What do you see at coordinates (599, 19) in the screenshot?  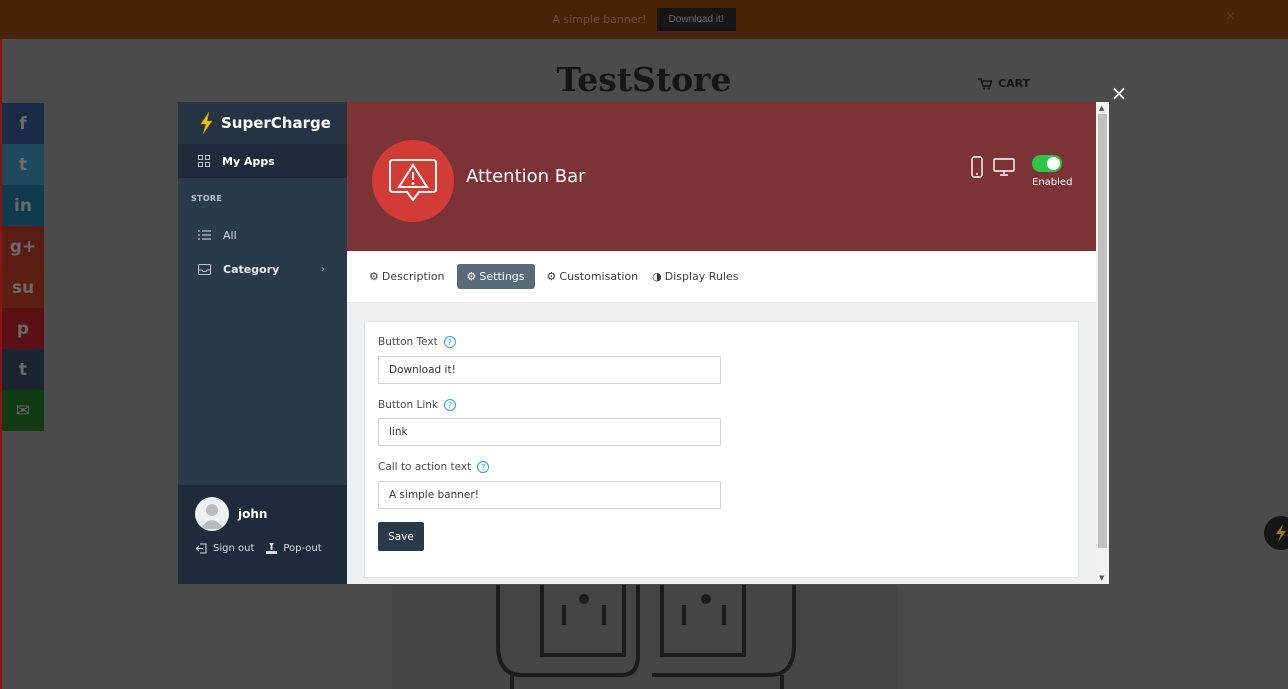 I see `banner-text: A simple banner!` at bounding box center [599, 19].